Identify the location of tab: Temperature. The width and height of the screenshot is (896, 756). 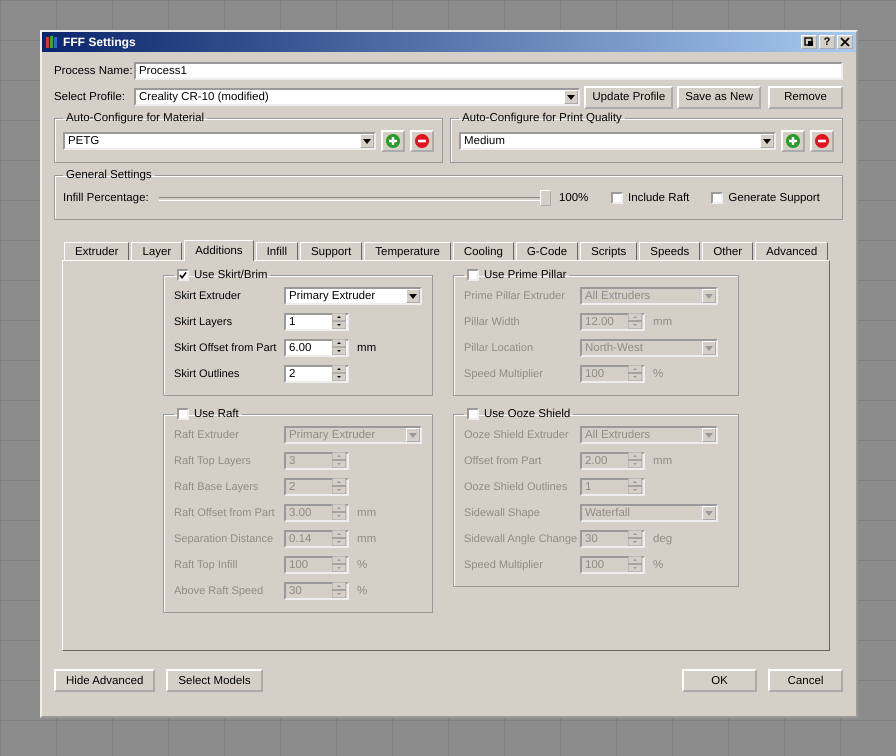
(407, 251).